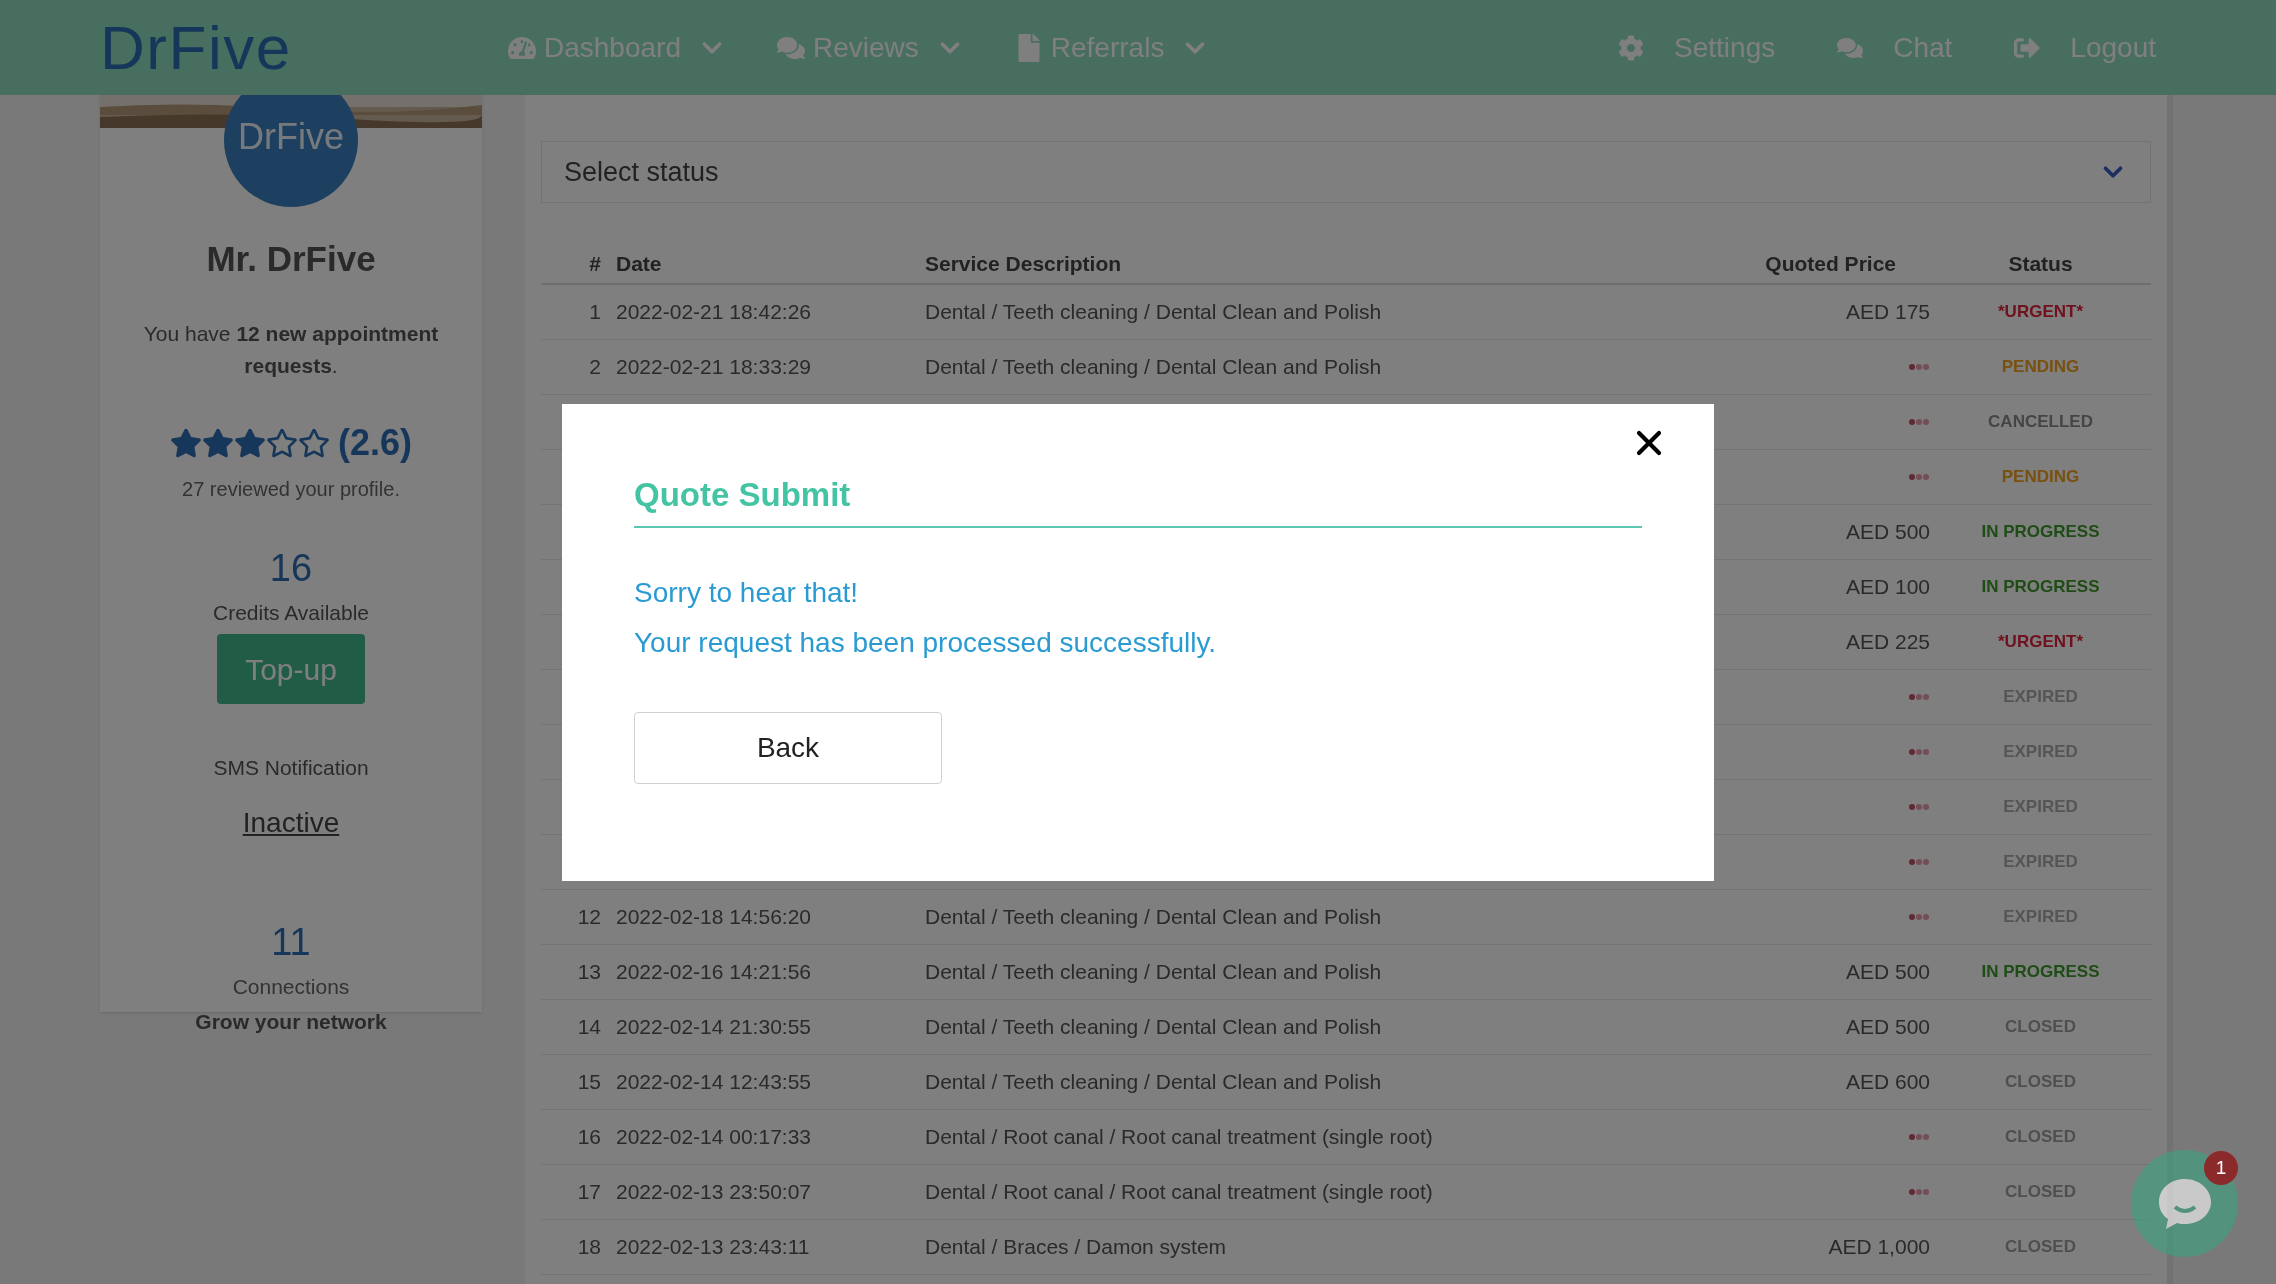 The width and height of the screenshot is (2276, 1284). I want to click on table-cell: 2022-02-14 21:30:55, so click(713, 1027).